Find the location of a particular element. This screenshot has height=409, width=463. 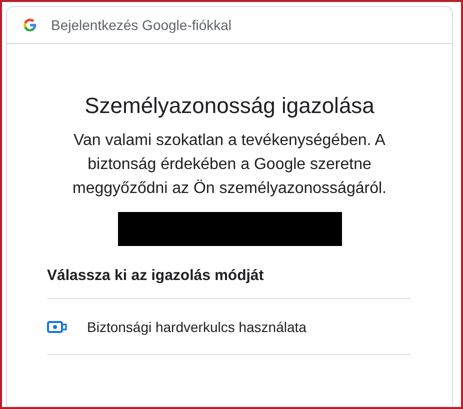

description-text: Van valami szokatlan a tevékenységében. A biztonság érdekében a Google szeretne meggyőződni az Ön személyazonosságáról. is located at coordinates (230, 165).